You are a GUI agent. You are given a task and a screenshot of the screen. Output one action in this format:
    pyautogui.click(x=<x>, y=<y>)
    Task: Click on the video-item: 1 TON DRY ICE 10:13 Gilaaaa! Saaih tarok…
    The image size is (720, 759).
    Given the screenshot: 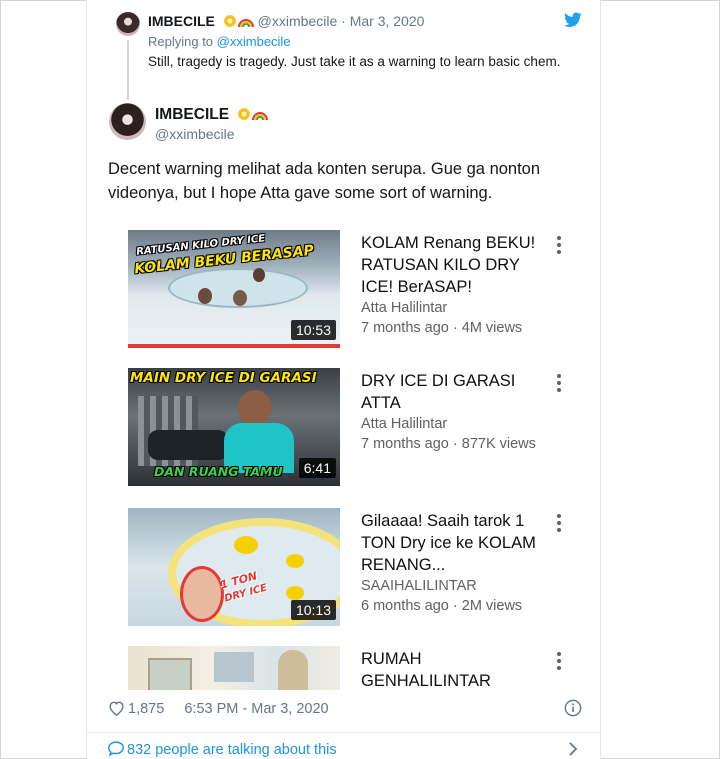 What is the action you would take?
    pyautogui.click(x=353, y=568)
    